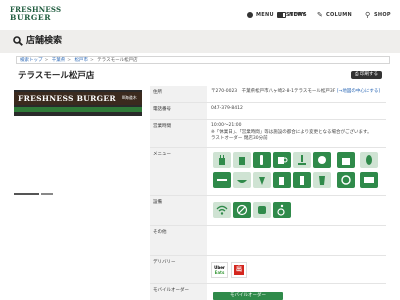 This screenshot has width=400, height=300. I want to click on phone-value: 047-379-8412, so click(298, 108).